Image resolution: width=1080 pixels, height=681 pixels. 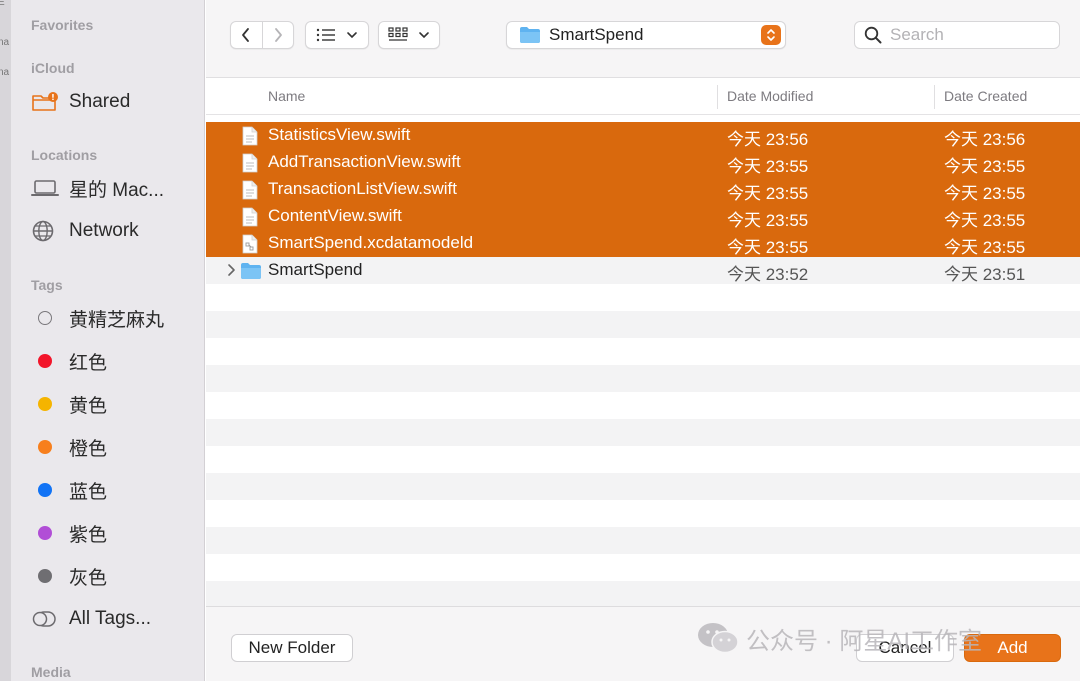 I want to click on background-window-edge: E na na, so click(x=5, y=340).